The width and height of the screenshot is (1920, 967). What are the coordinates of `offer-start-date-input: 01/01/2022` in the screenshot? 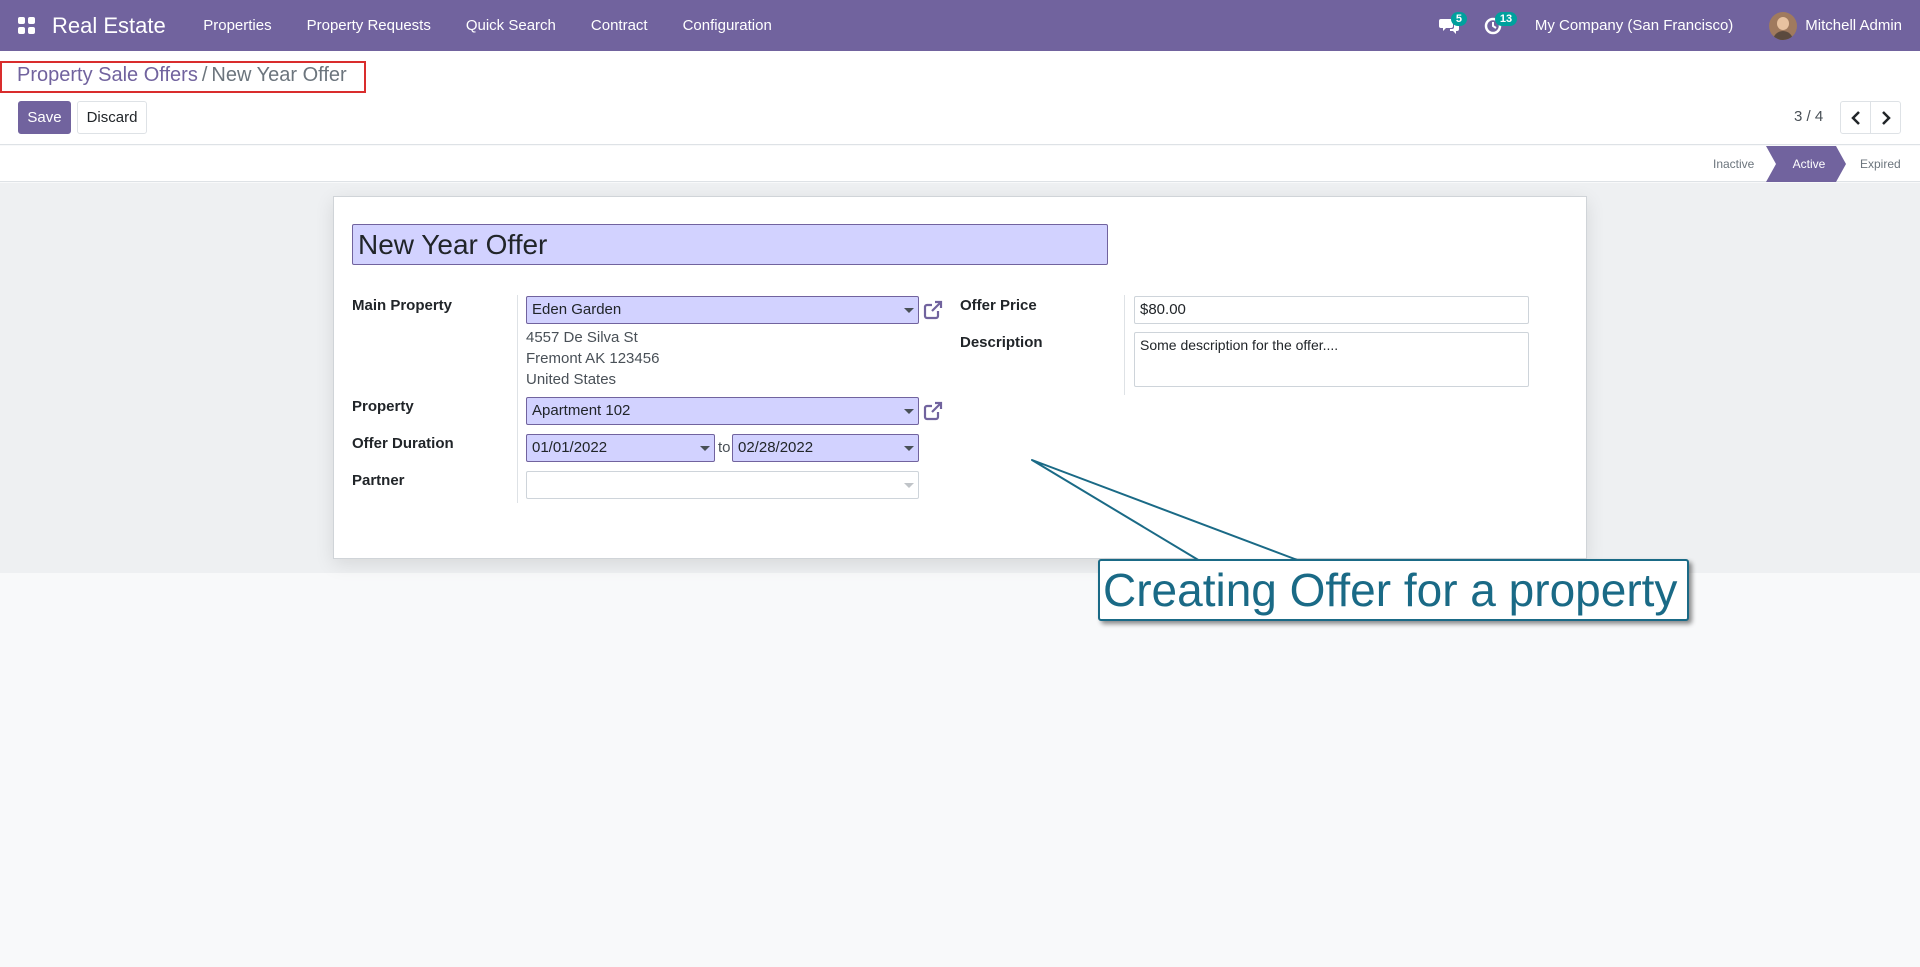 It's located at (620, 448).